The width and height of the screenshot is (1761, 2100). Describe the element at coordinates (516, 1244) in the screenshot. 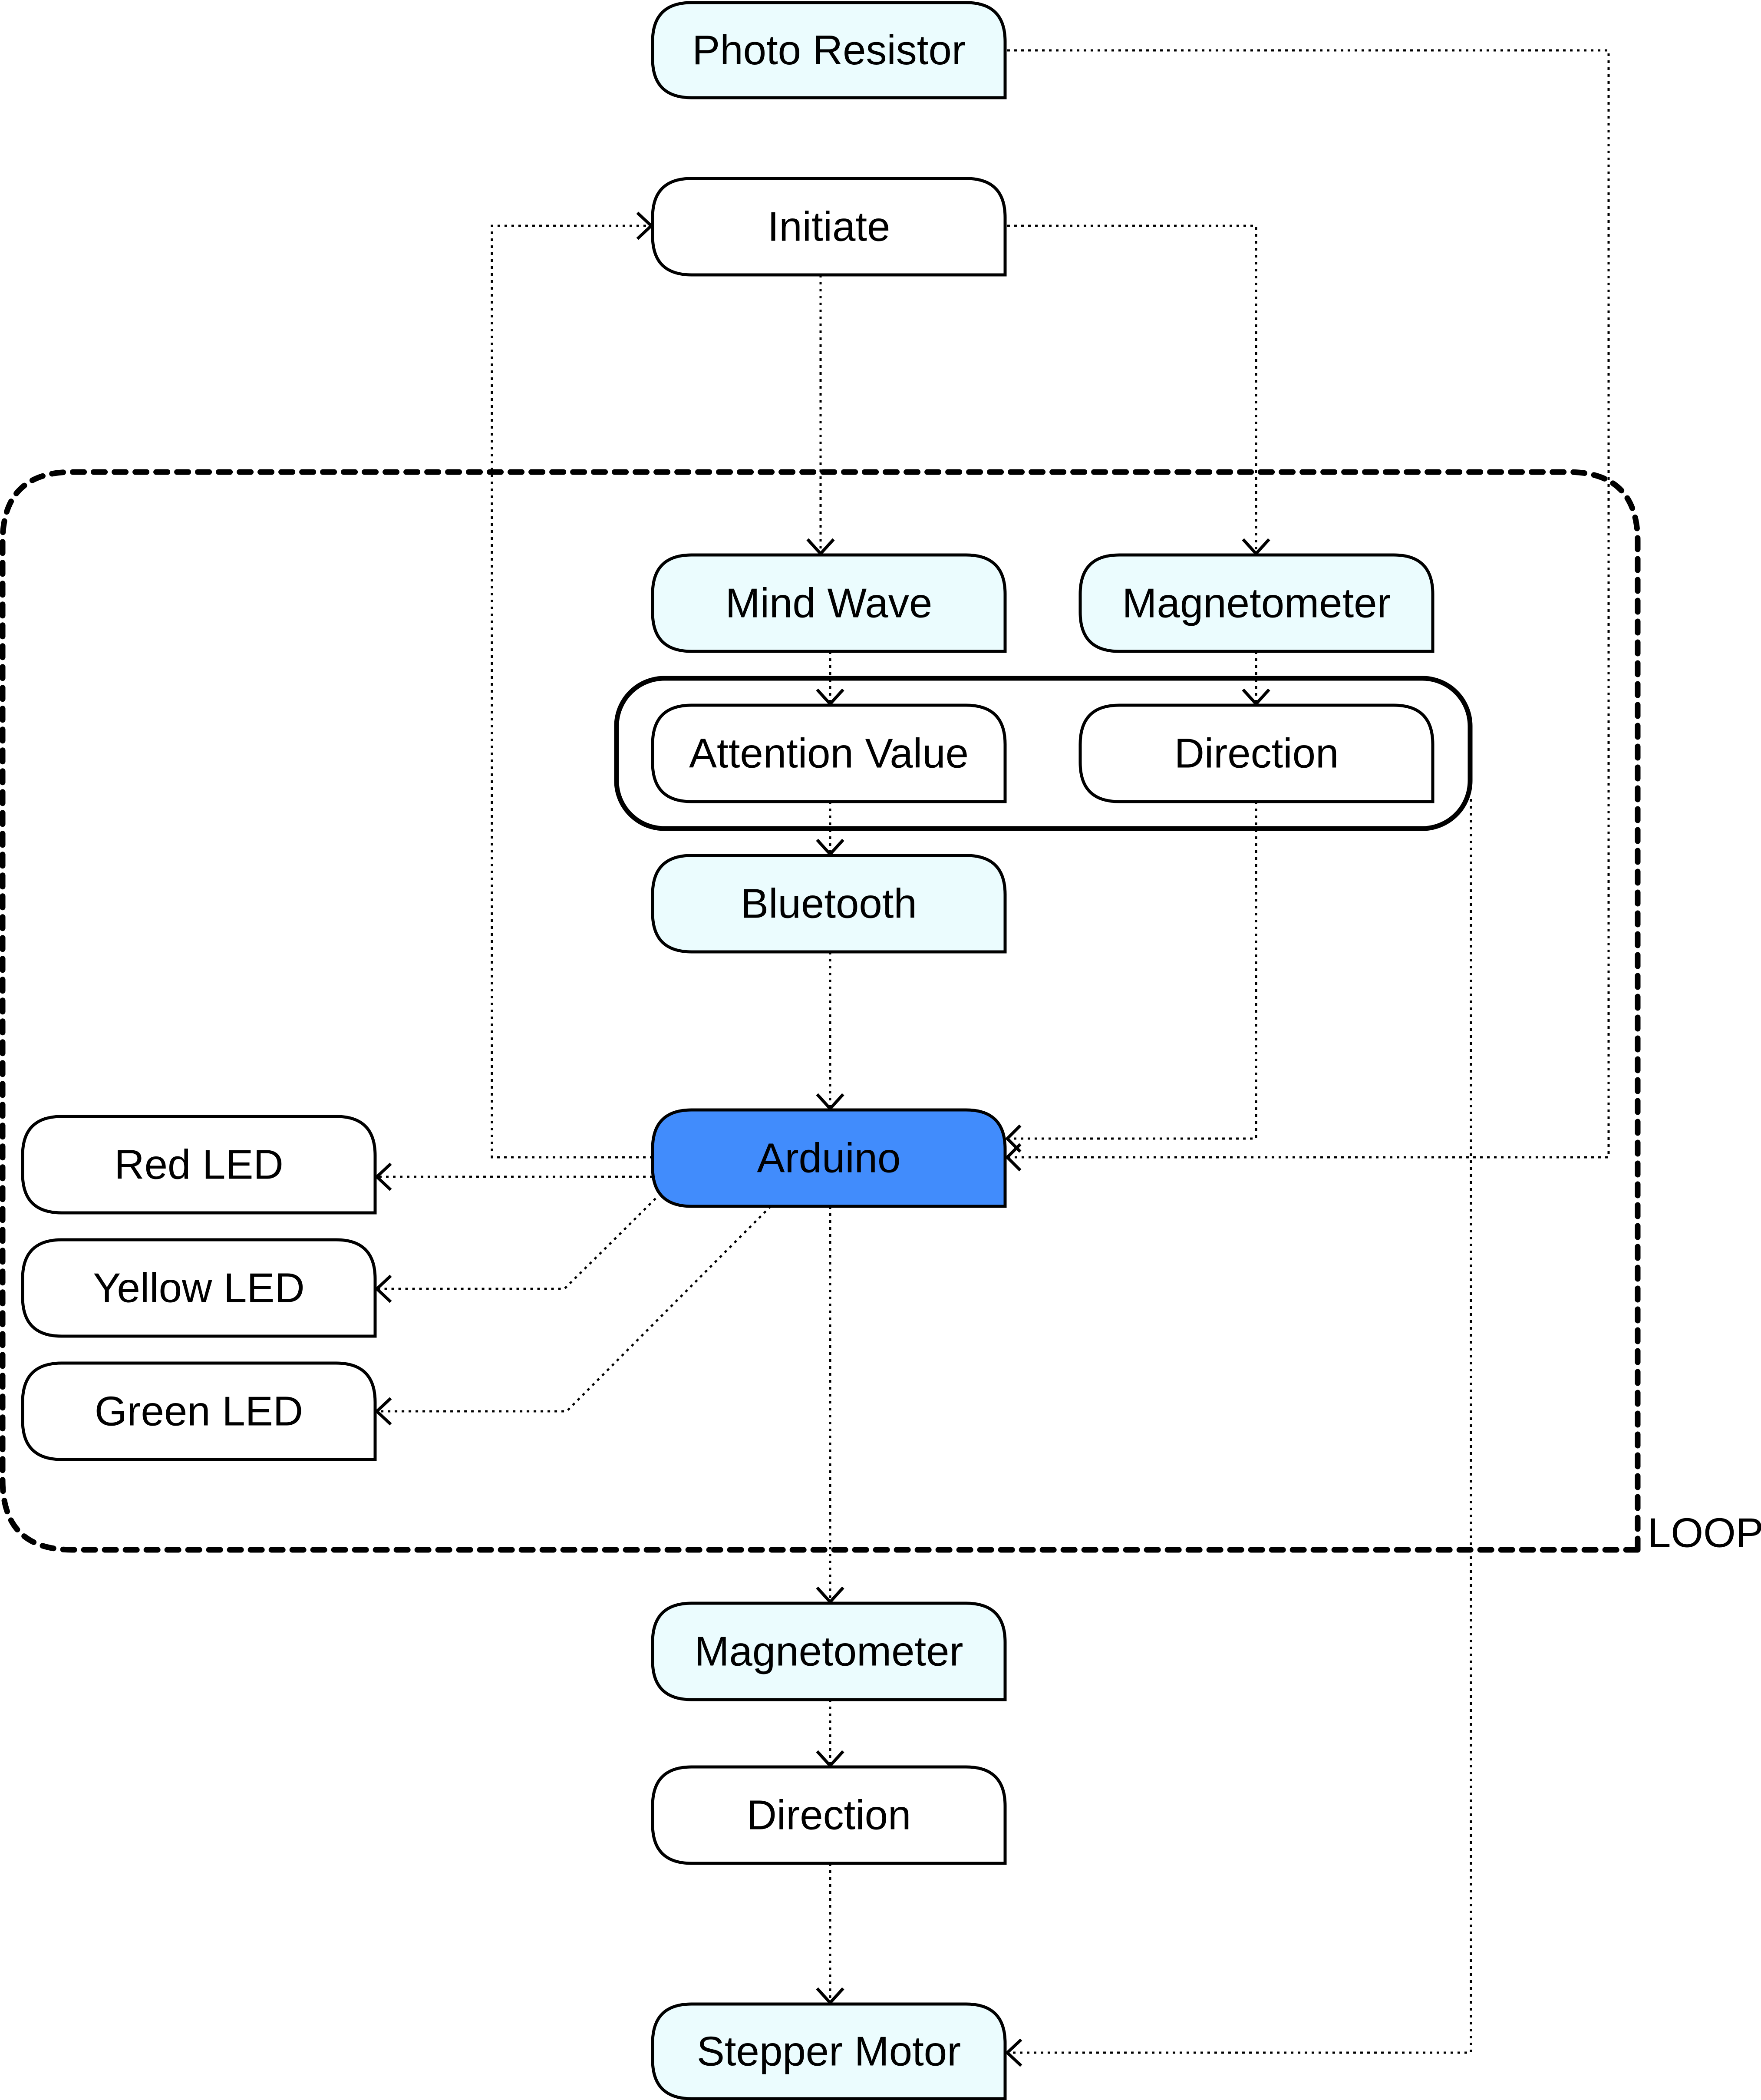

I see `edge-arduino-to-yellow-led` at that location.